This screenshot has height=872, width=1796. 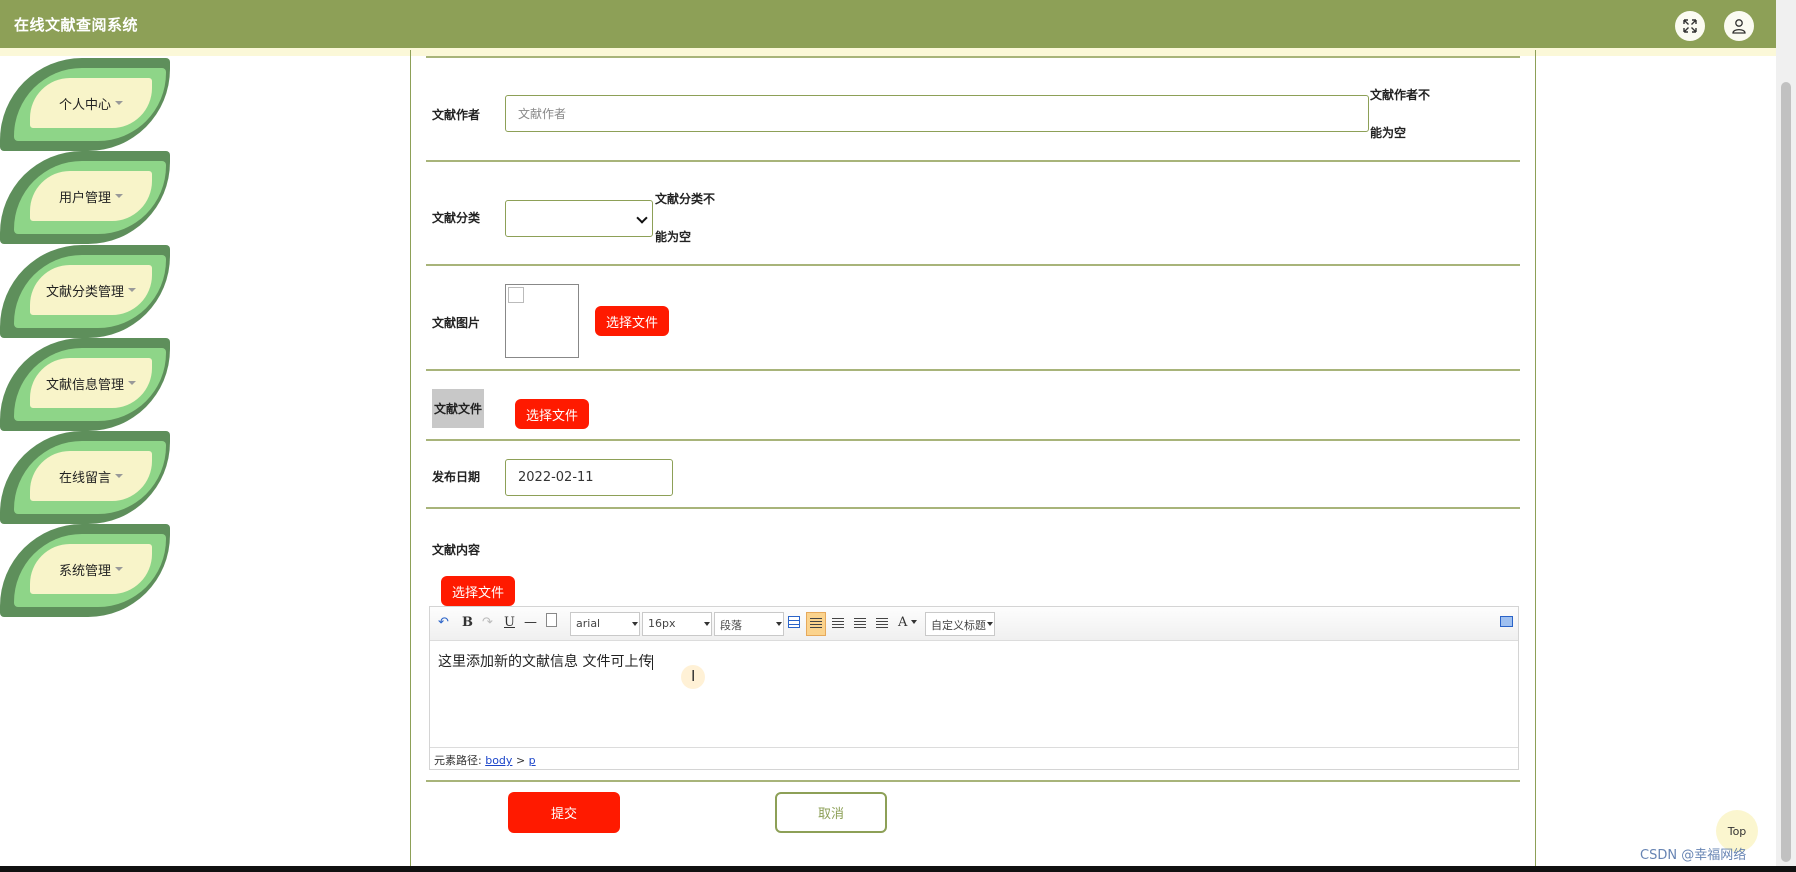 I want to click on category-select, so click(x=579, y=218).